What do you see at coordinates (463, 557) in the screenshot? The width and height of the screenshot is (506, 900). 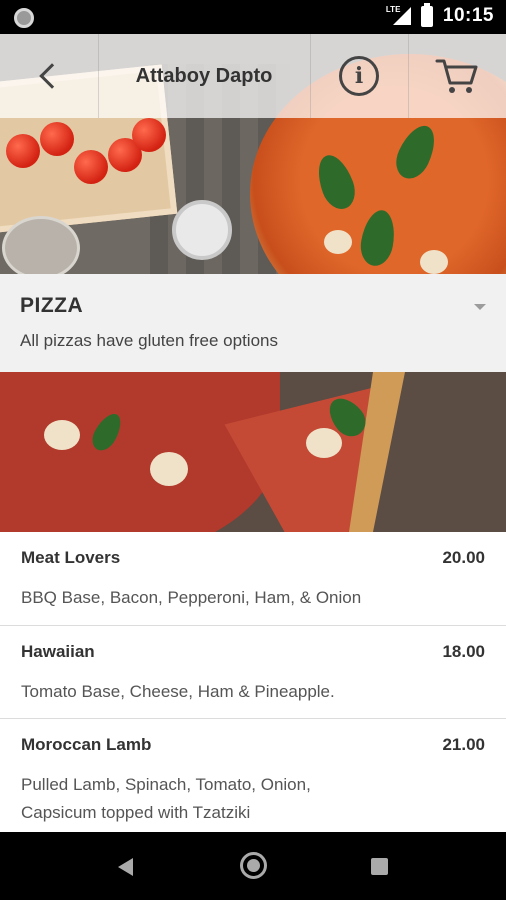 I see `menu-item-price: 20.00` at bounding box center [463, 557].